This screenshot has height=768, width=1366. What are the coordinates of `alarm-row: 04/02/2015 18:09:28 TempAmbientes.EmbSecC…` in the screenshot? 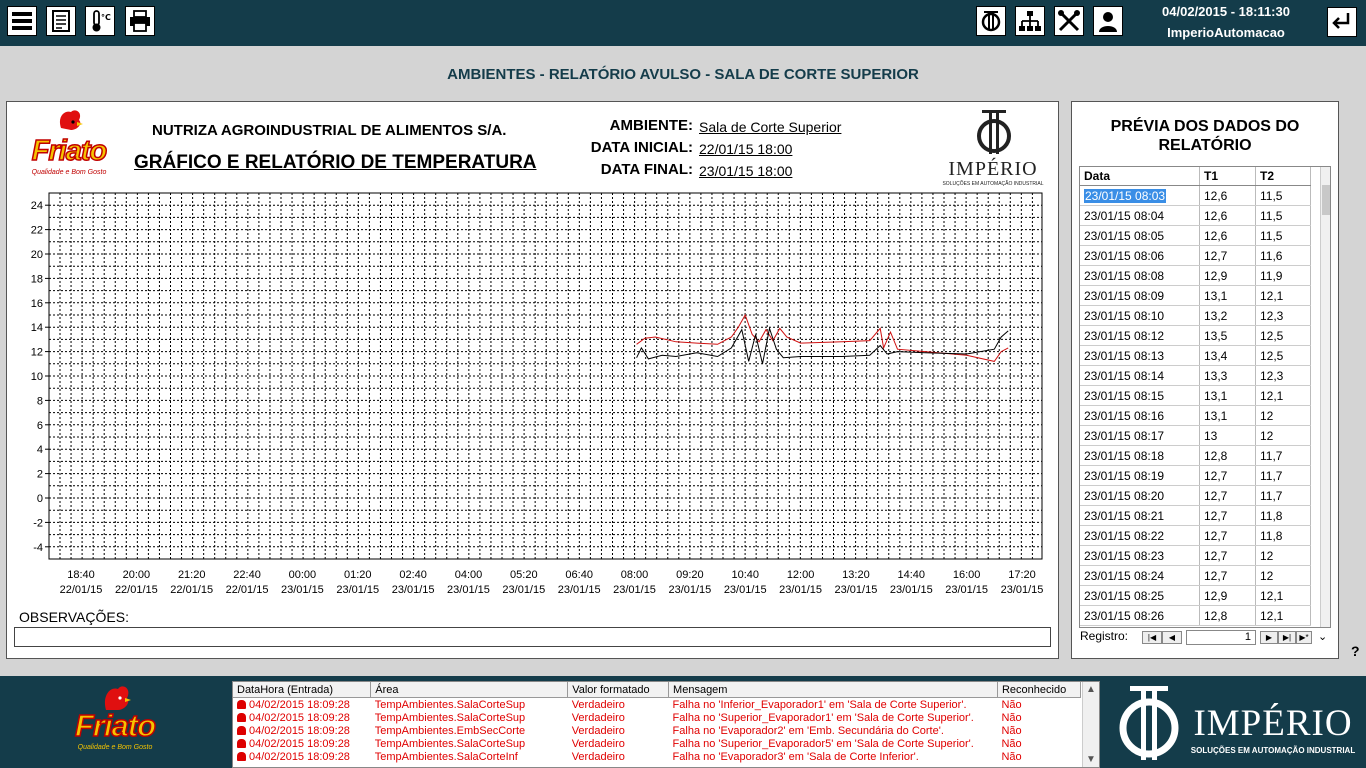 It's located at (657, 730).